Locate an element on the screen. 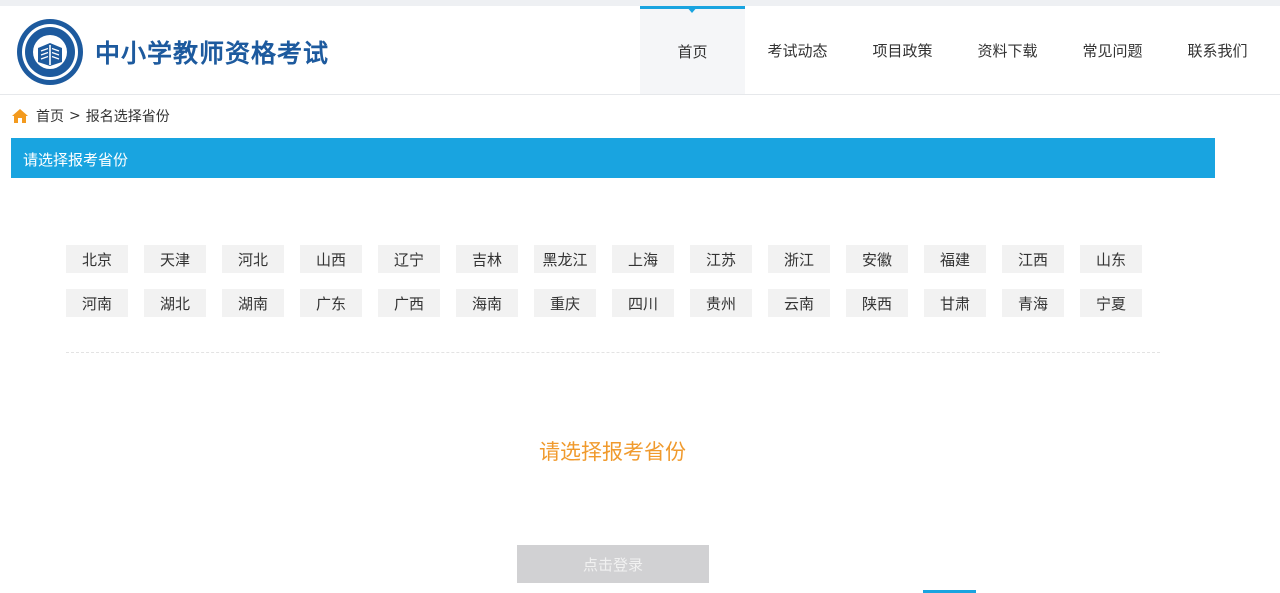 The image size is (1280, 593). province-button: 辽宁 is located at coordinates (409, 259).